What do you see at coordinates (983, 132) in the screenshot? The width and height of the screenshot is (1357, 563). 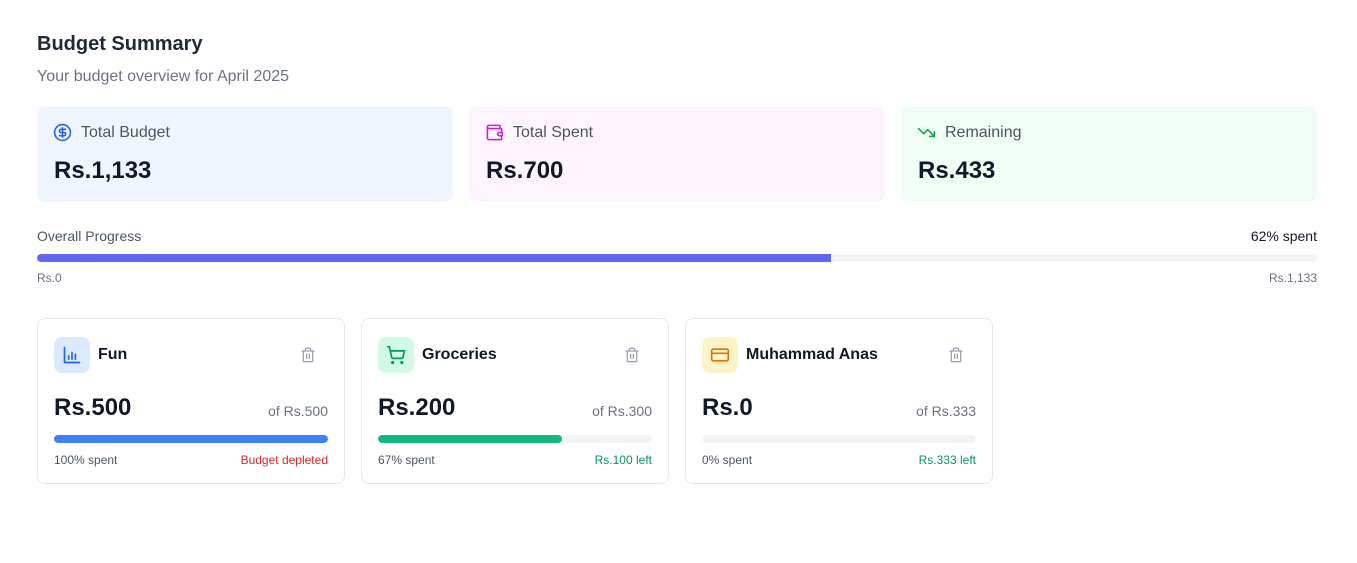 I see `remaining-label: Remaining` at bounding box center [983, 132].